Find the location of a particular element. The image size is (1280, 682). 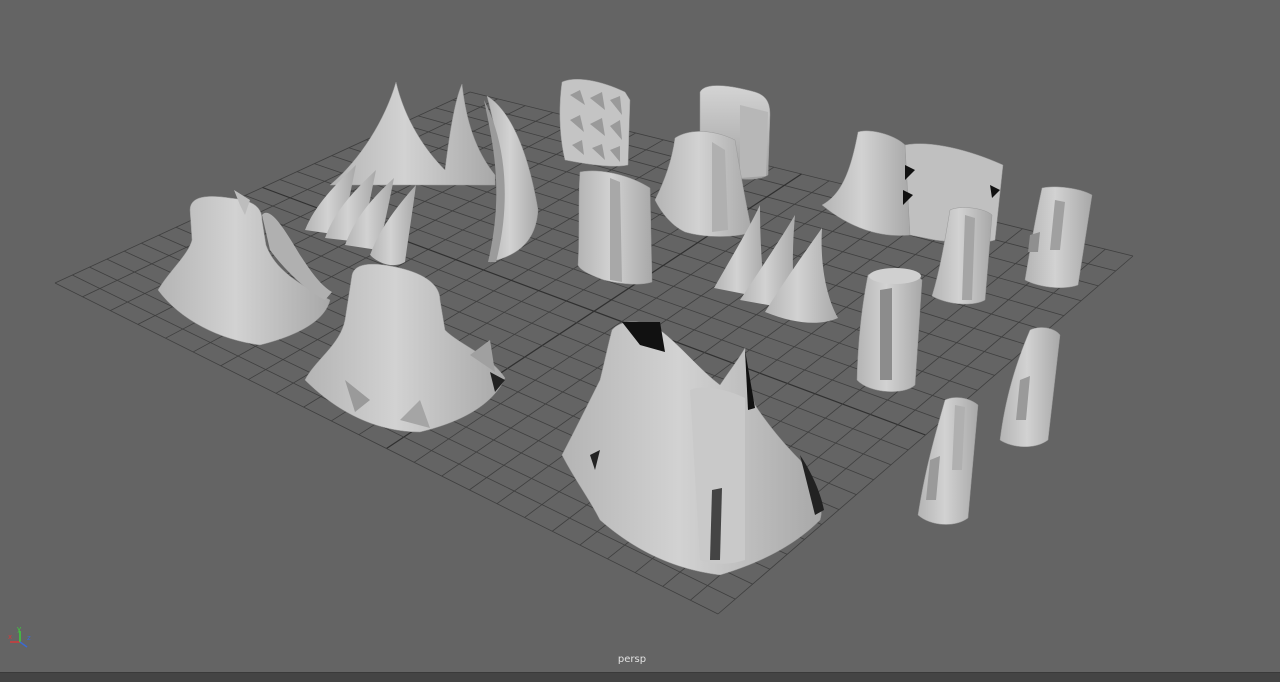

camera-label: persp is located at coordinates (632, 659).